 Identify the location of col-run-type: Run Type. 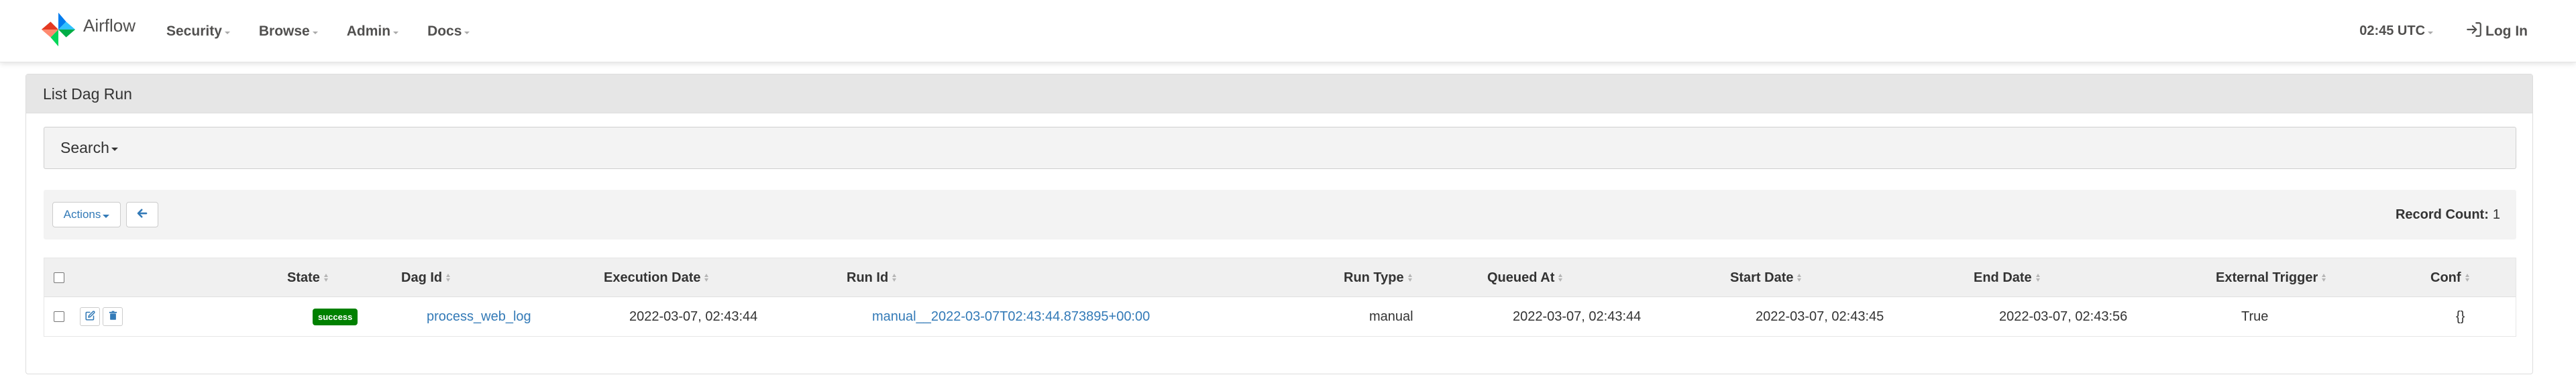
(1378, 277).